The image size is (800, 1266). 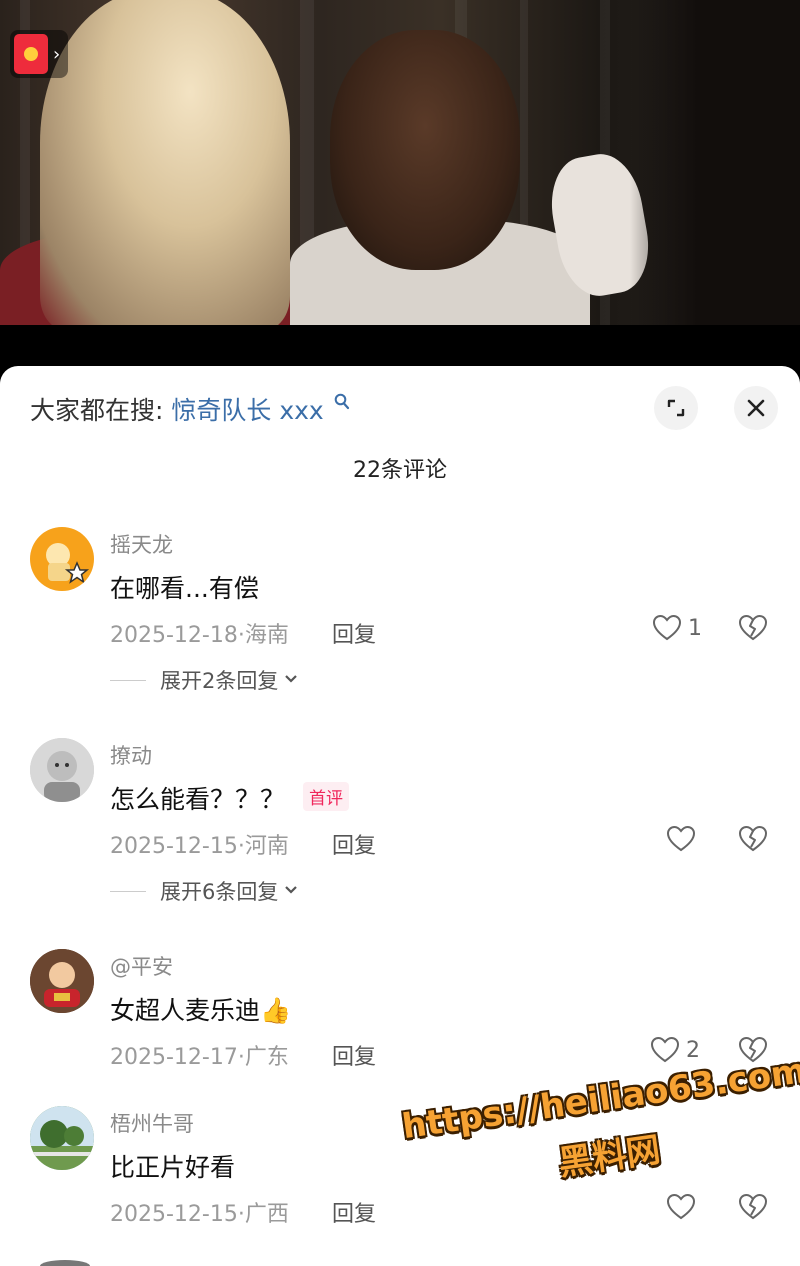 What do you see at coordinates (65, 1263) in the screenshot?
I see `next-comment-avatar` at bounding box center [65, 1263].